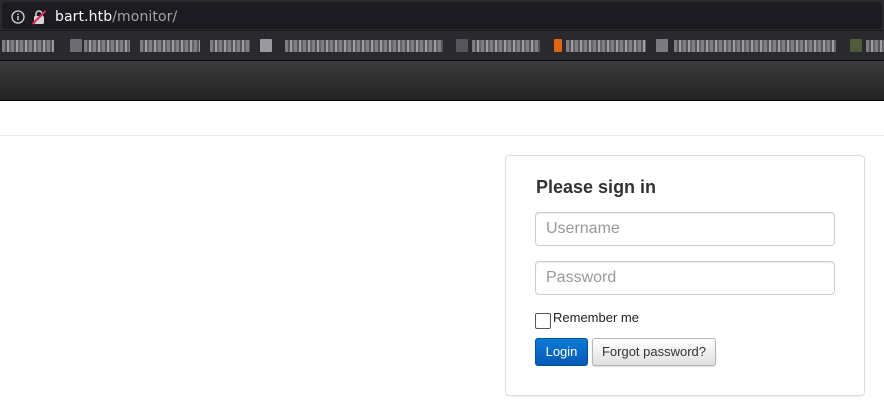  Describe the element at coordinates (145, 17) in the screenshot. I see `url-path: /monitor/` at that location.